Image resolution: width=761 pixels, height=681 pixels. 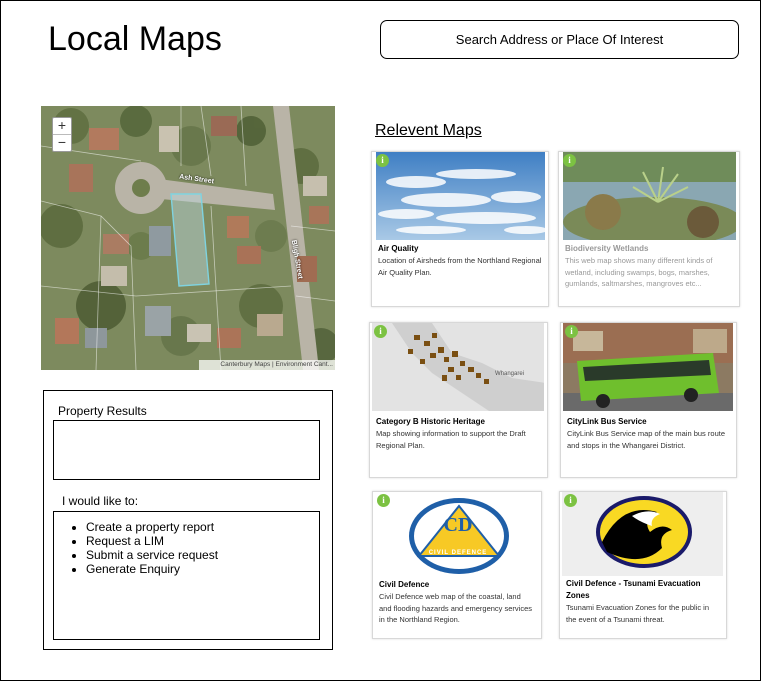 I want to click on property-results-box, so click(x=186, y=450).